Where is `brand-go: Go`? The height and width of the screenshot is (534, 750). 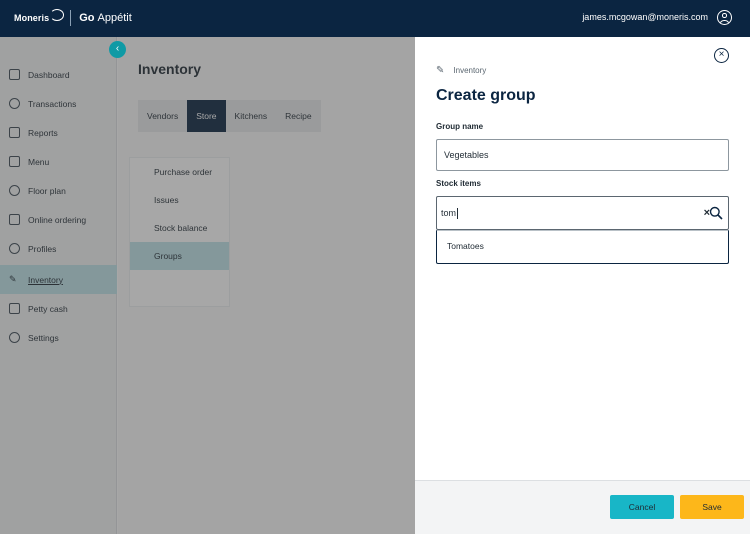
brand-go: Go is located at coordinates (87, 18).